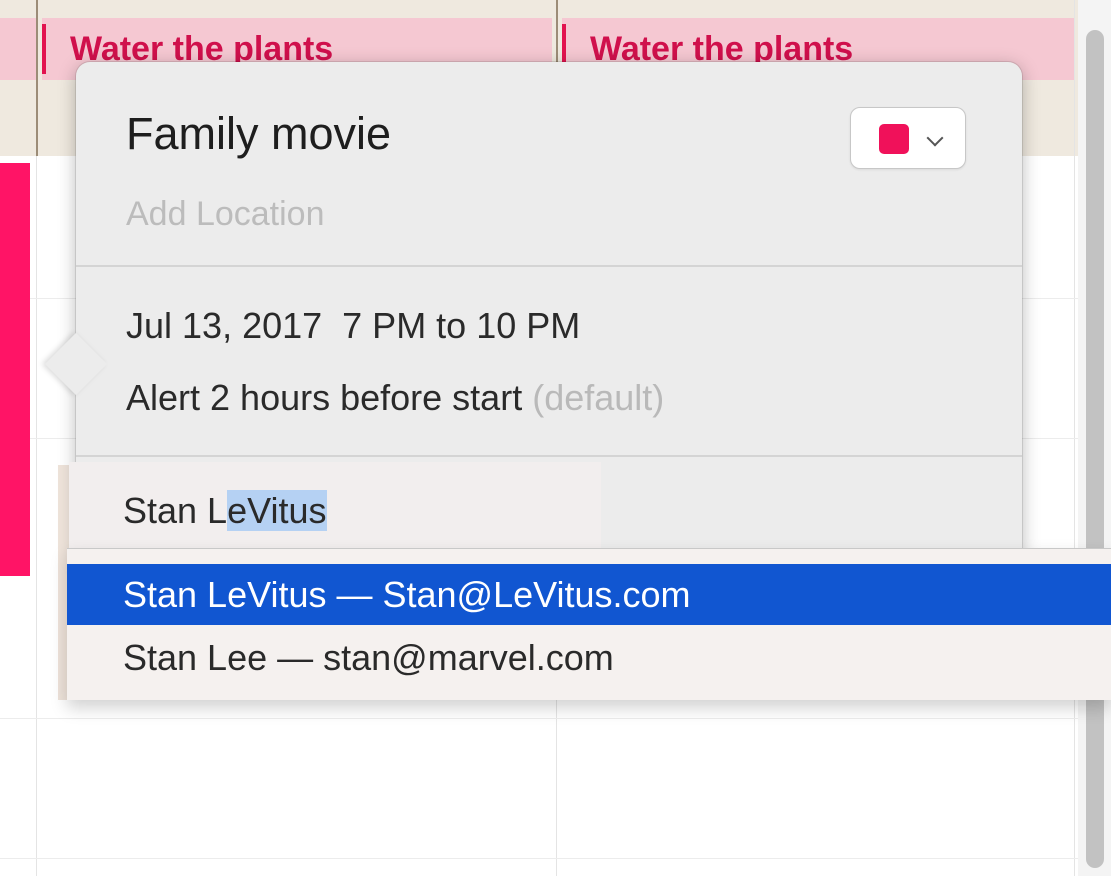  Describe the element at coordinates (935, 138) in the screenshot. I see `chevron-down-icon` at that location.